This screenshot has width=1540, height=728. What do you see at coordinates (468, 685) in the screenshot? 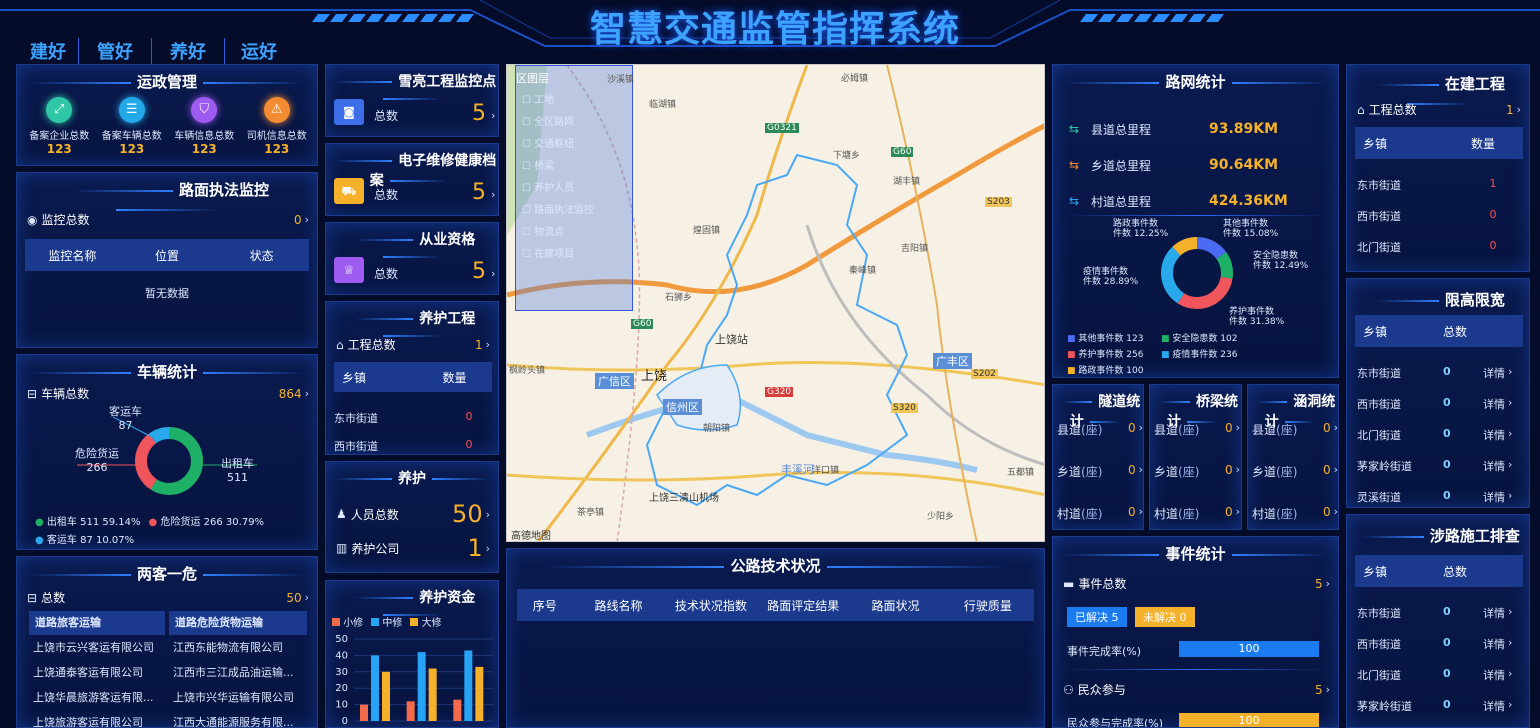
I see `bar-中修` at bounding box center [468, 685].